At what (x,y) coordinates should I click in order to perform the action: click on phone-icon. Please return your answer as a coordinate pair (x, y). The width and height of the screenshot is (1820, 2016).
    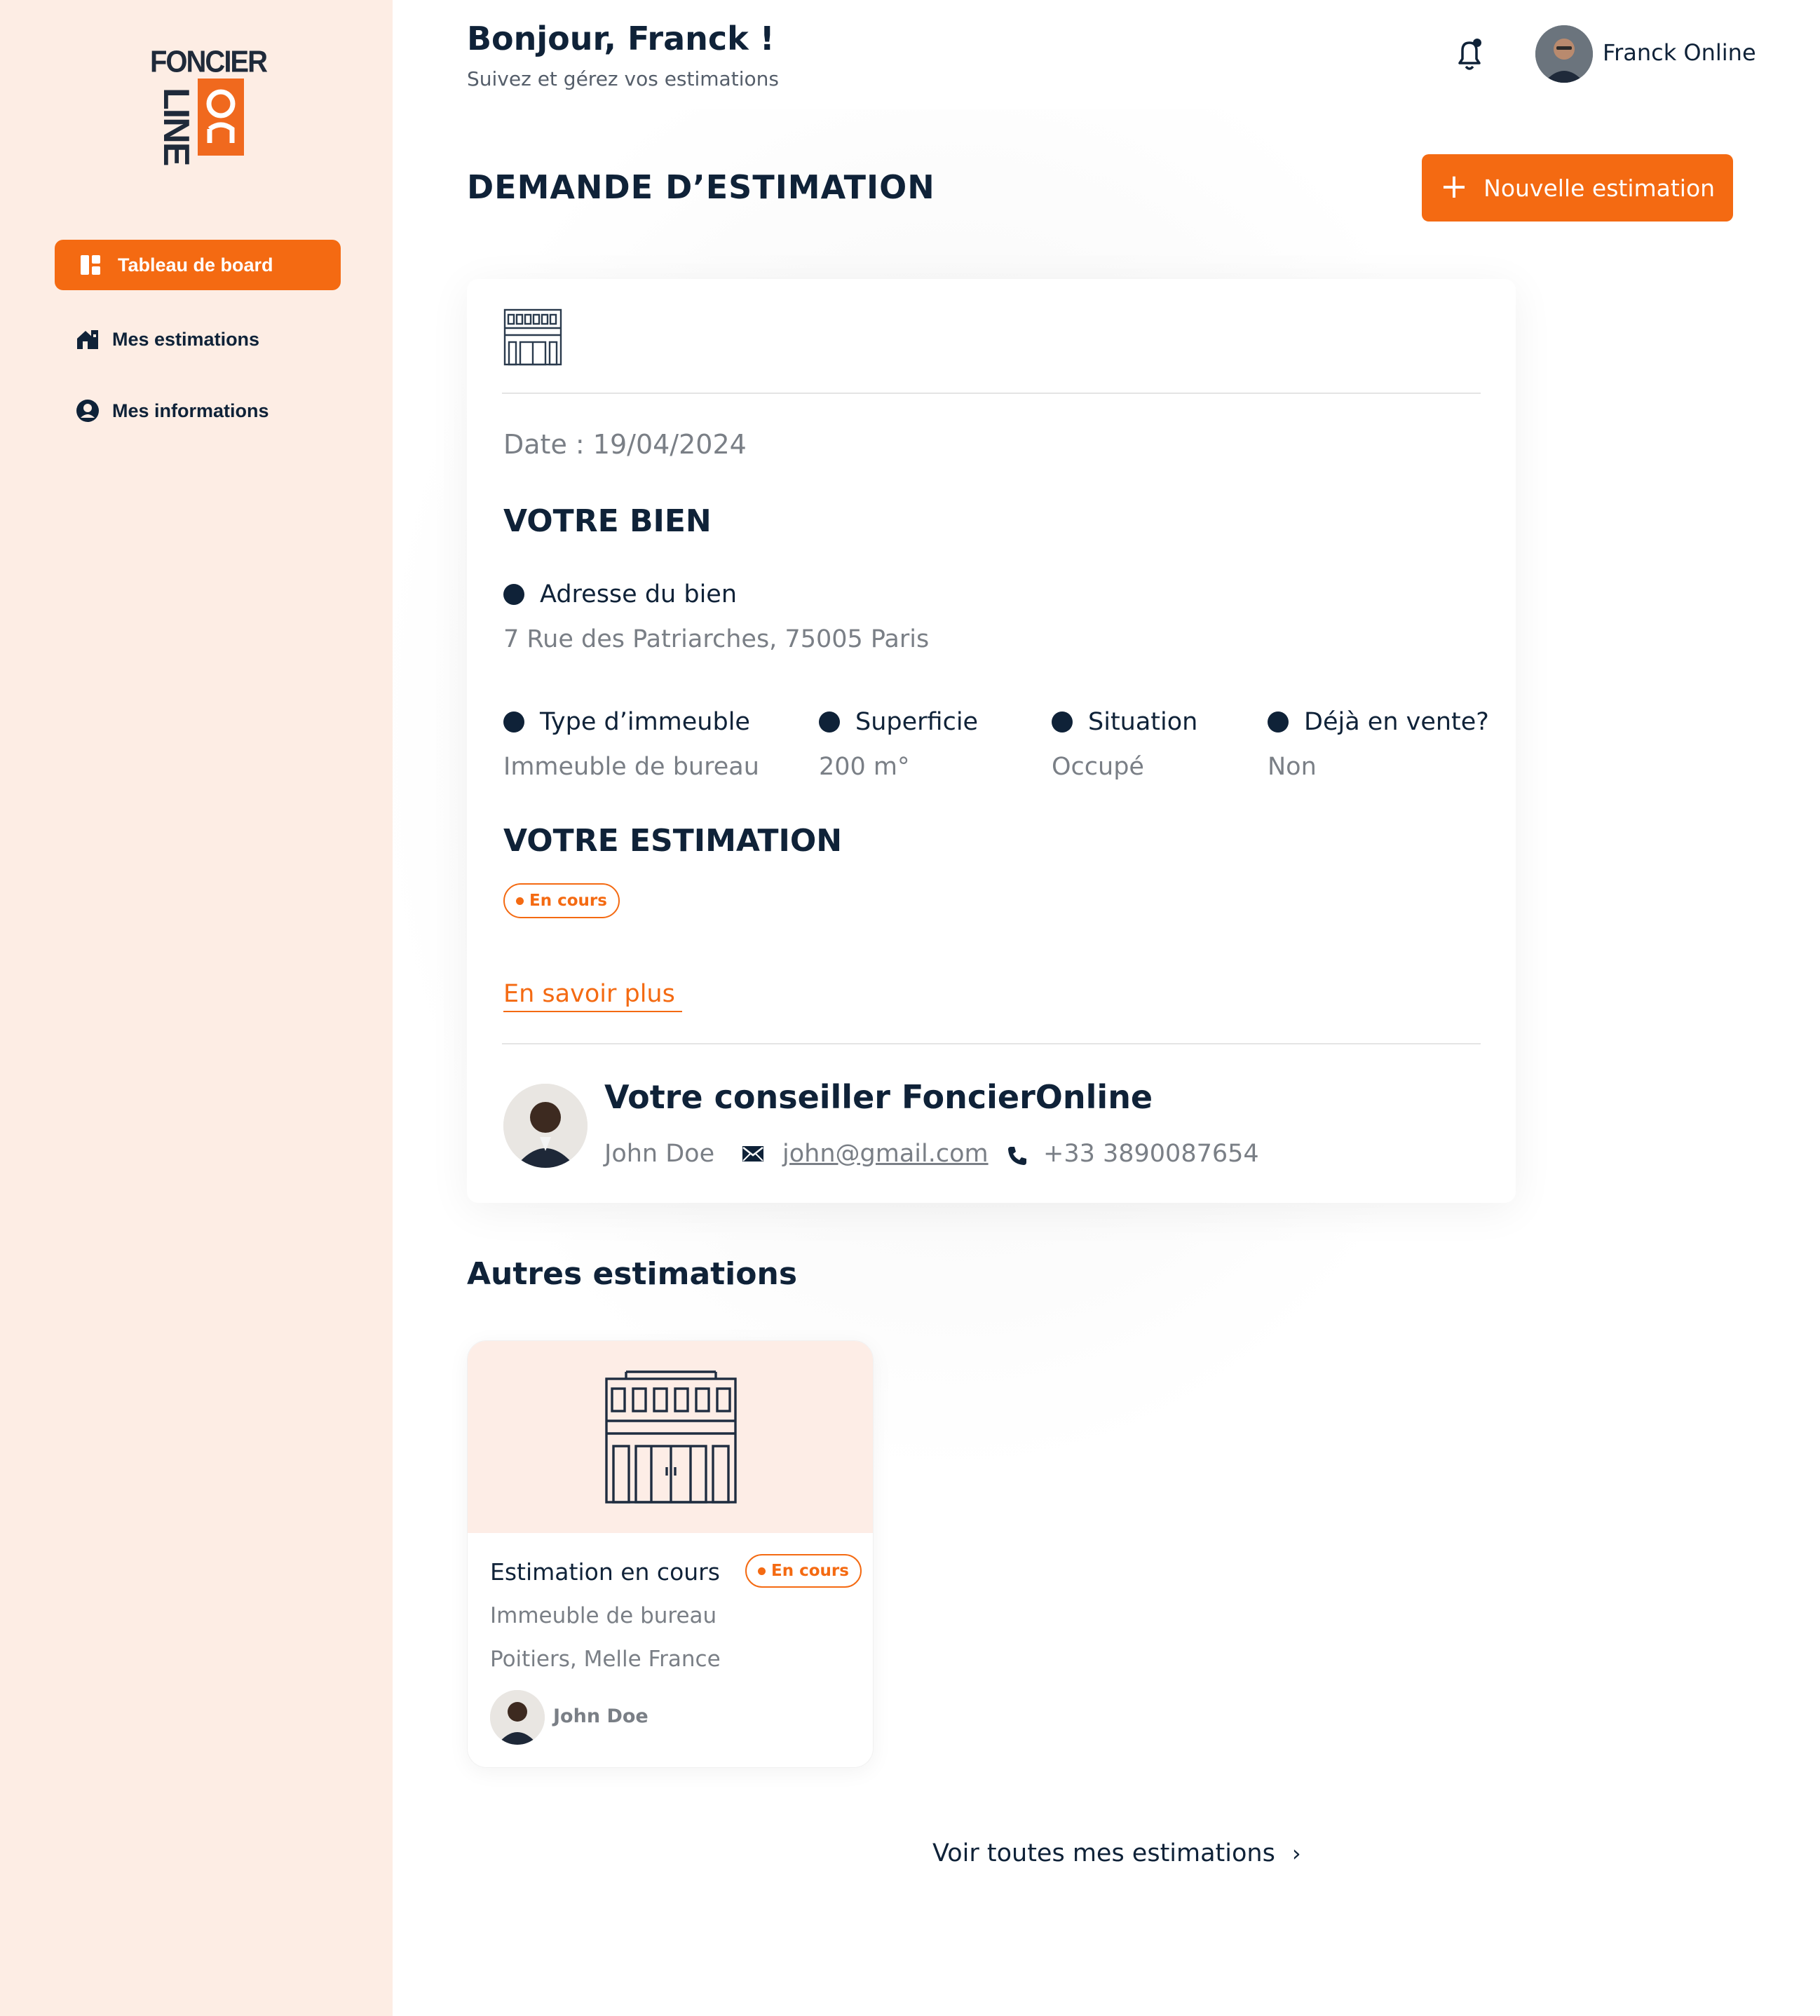
    Looking at the image, I should click on (1017, 1157).